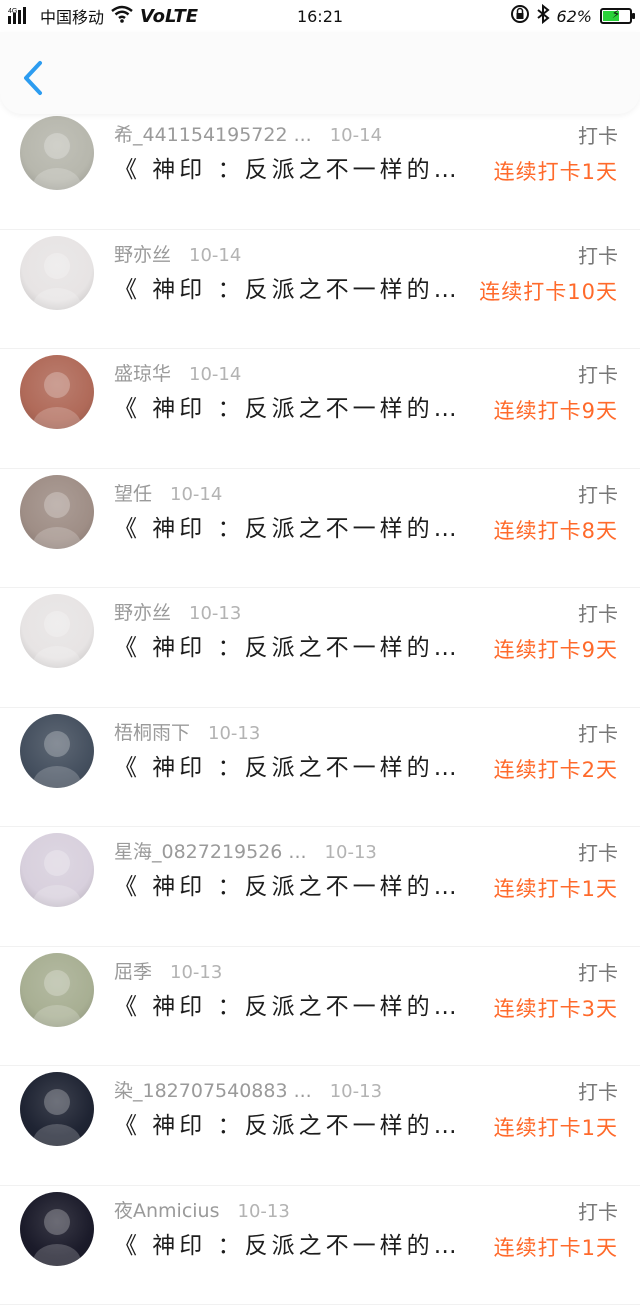  Describe the element at coordinates (177, 611) in the screenshot. I see `row-meta: 野亦丝 10-13` at that location.